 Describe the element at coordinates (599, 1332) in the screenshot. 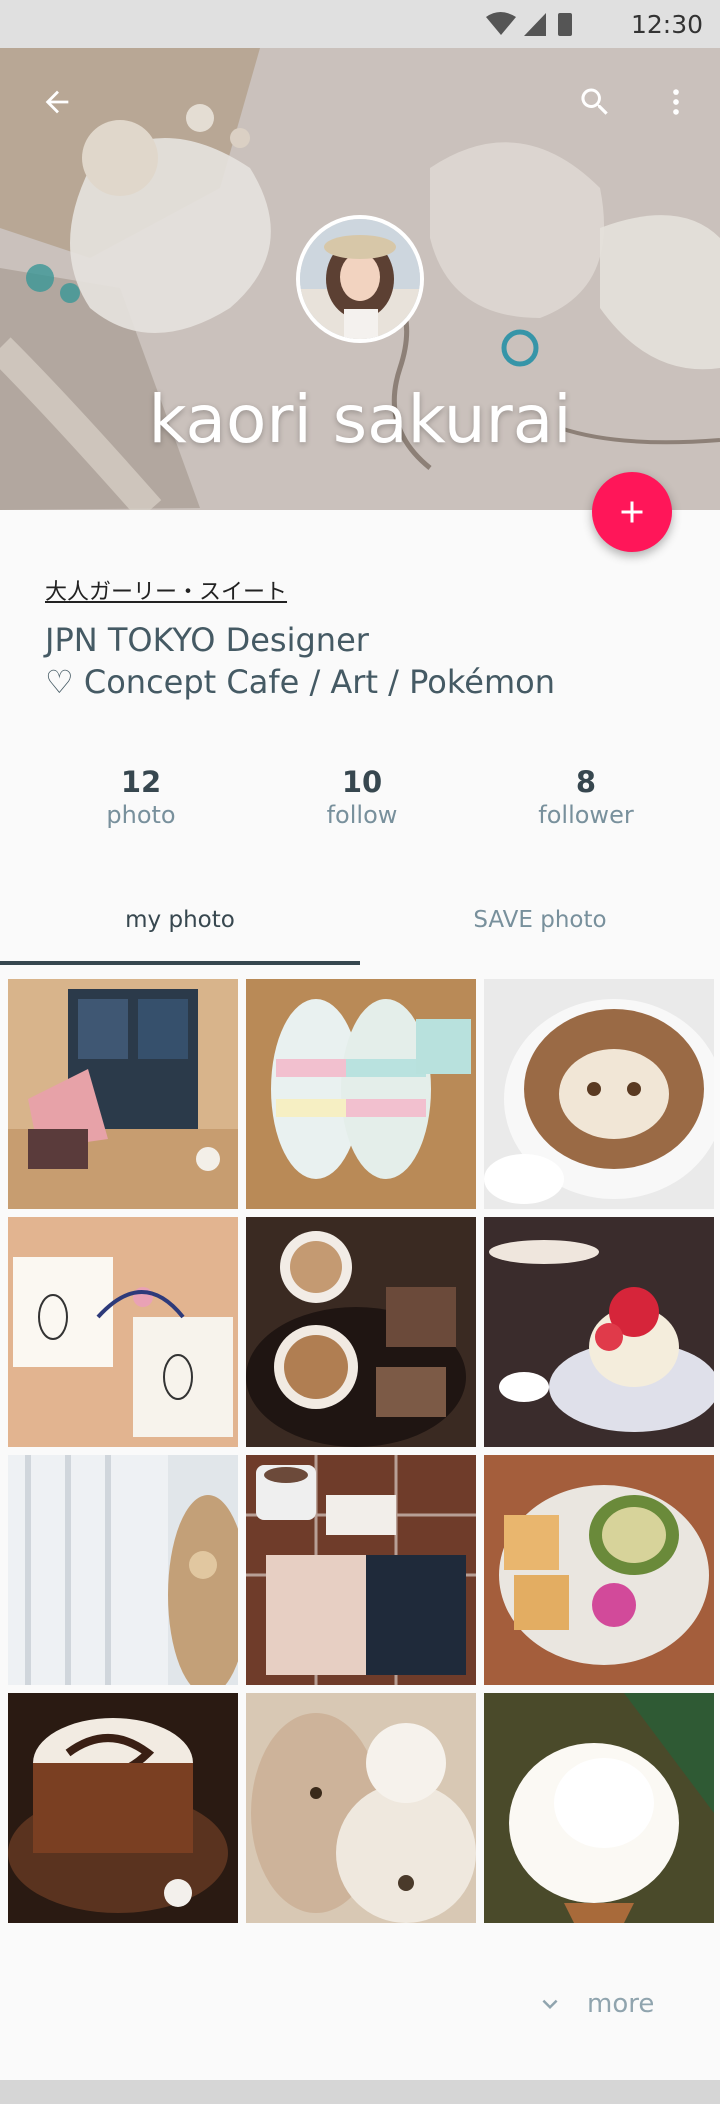

I see `photo-thumbnail-strawberry-cake` at that location.